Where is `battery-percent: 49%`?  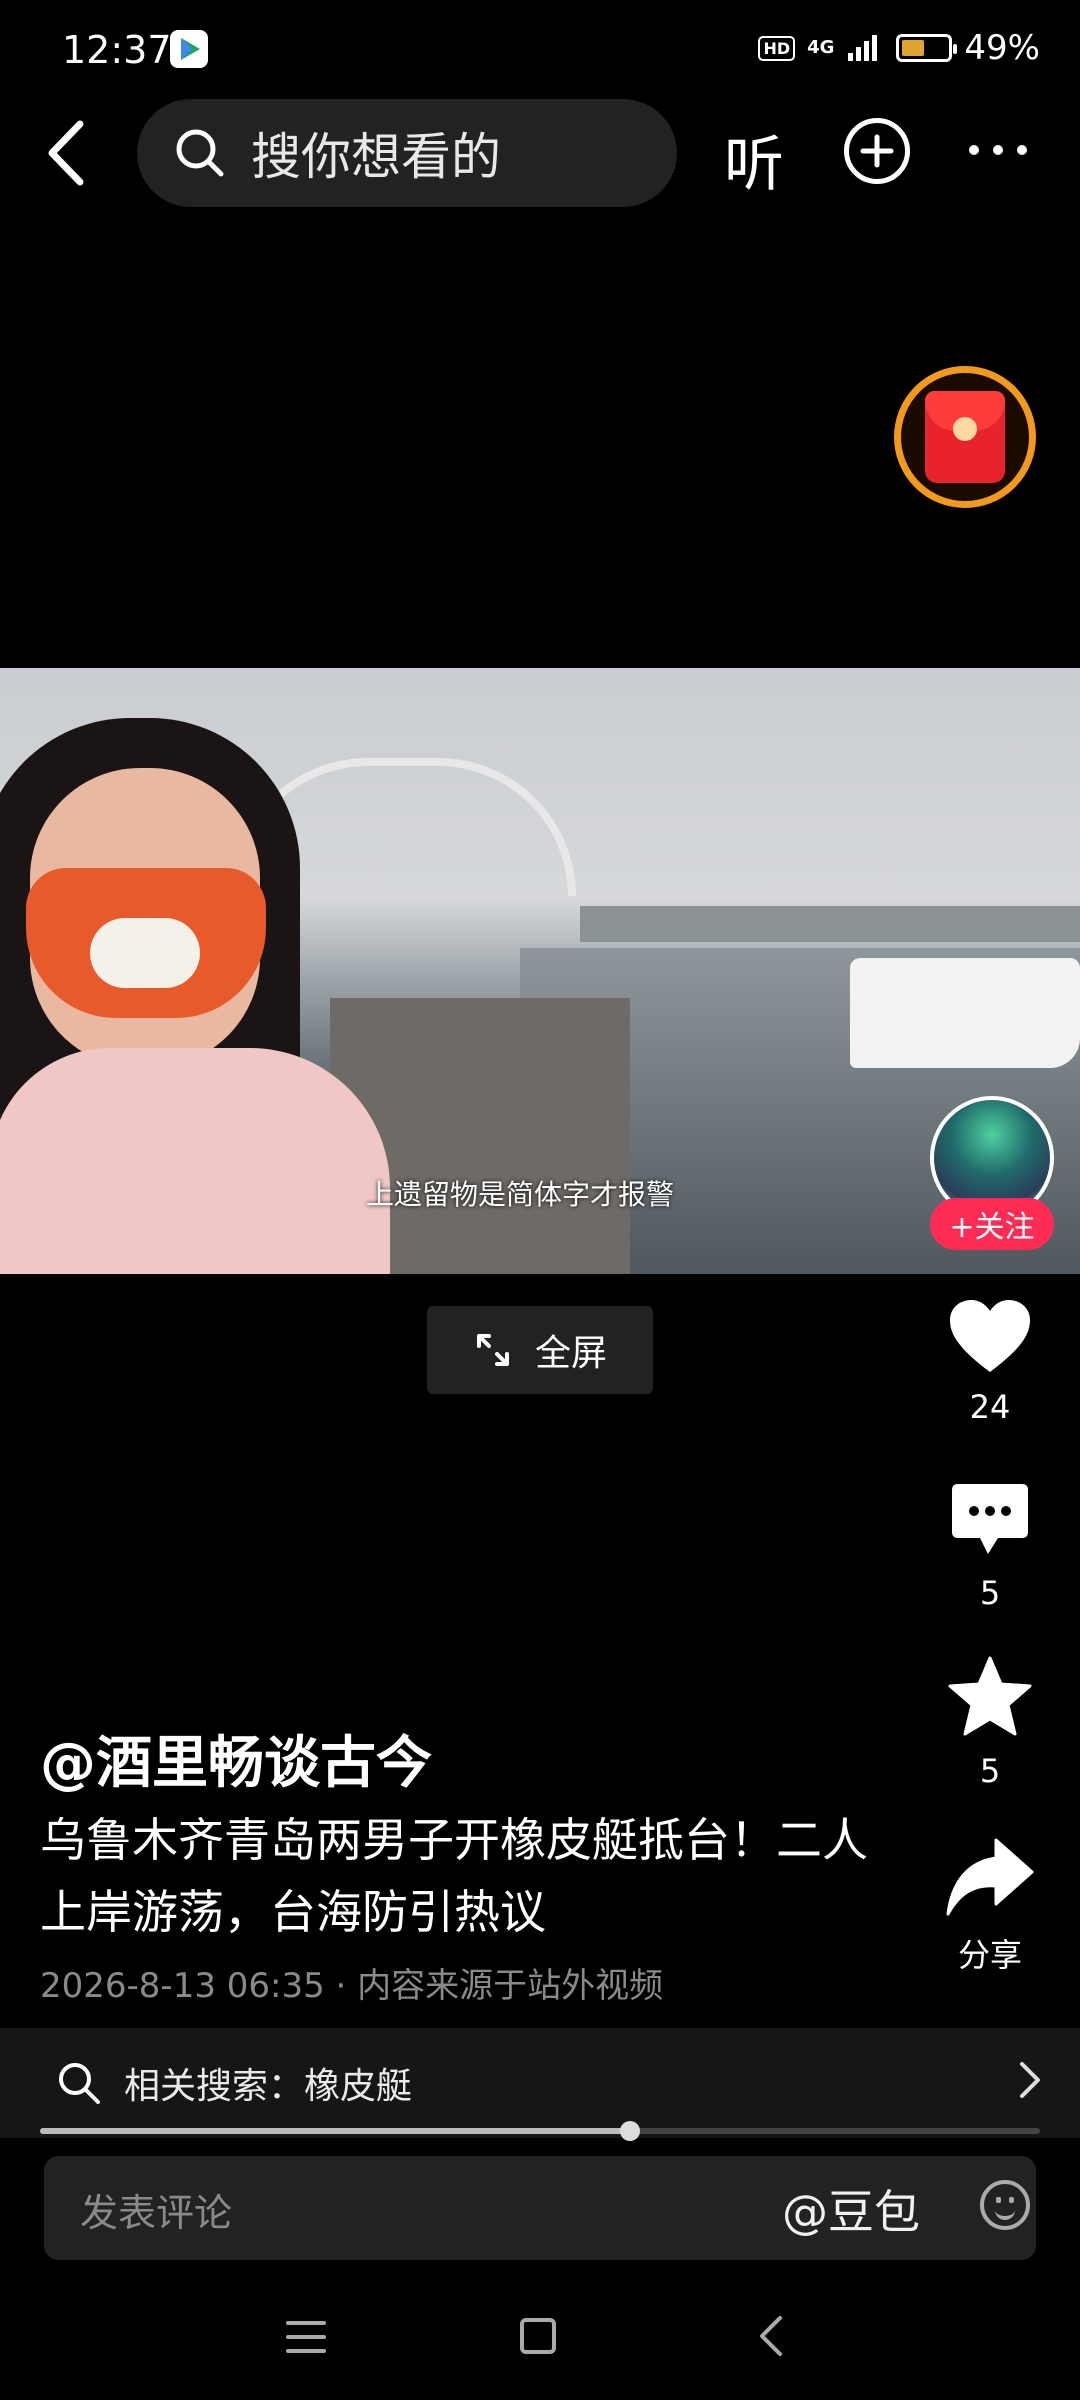 battery-percent: 49% is located at coordinates (1002, 48).